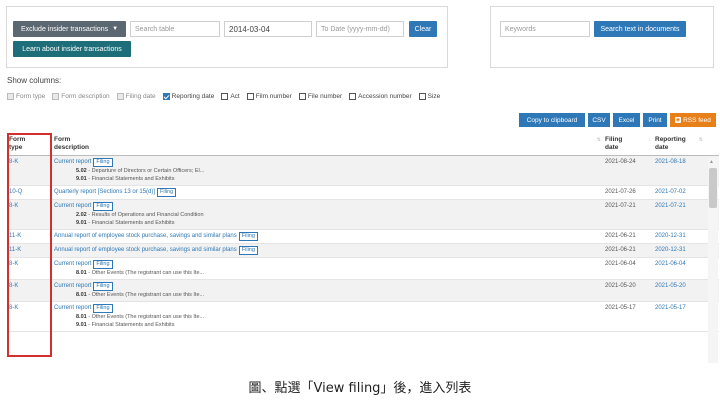 The height and width of the screenshot is (401, 720). I want to click on sort-icon: ⇅, so click(700, 140).